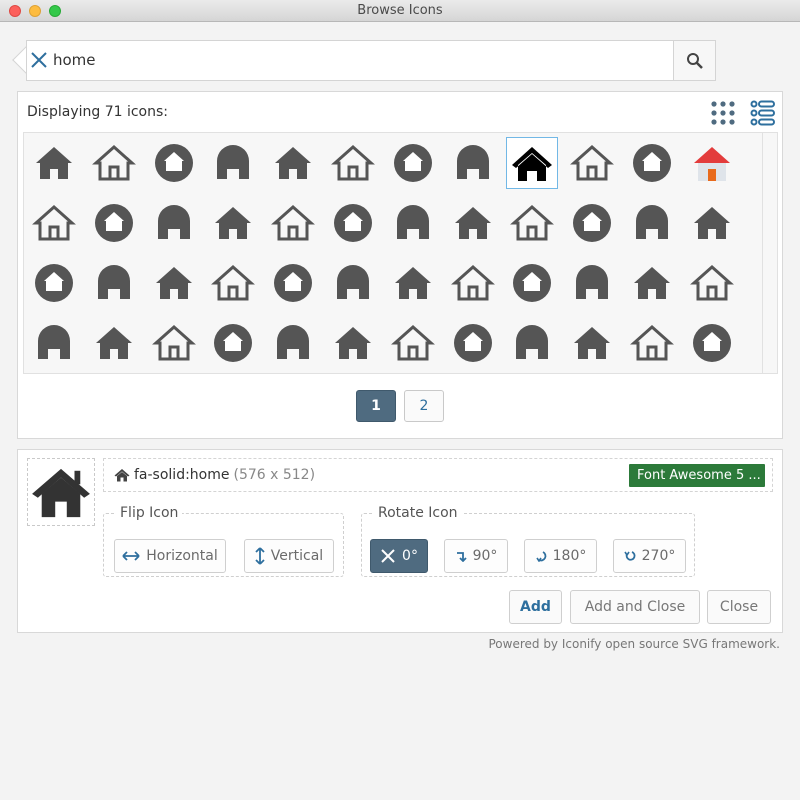 The height and width of the screenshot is (800, 800). Describe the element at coordinates (413, 343) in the screenshot. I see `shield-home-icon` at that location.